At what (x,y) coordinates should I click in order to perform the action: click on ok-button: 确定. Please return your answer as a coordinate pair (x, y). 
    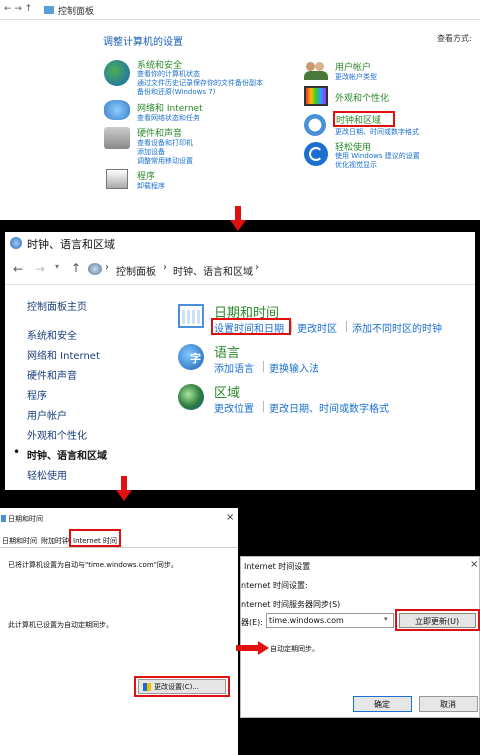
    Looking at the image, I should click on (382, 704).